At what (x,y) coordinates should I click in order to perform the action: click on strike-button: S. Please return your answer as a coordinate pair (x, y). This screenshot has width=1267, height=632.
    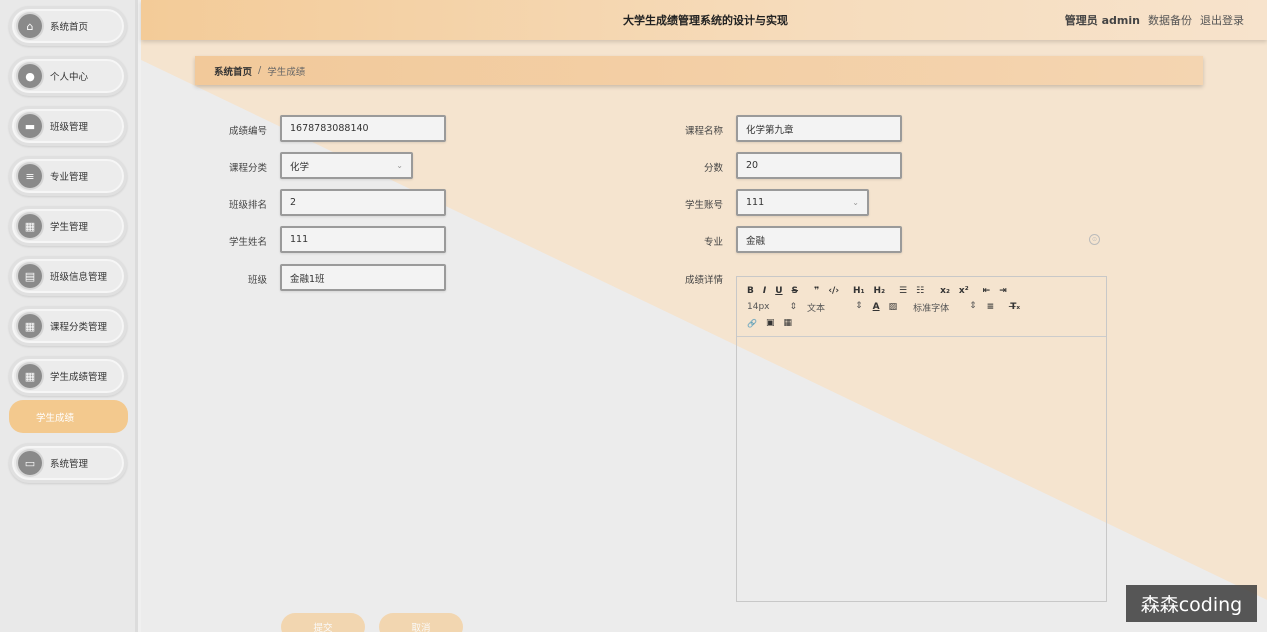
    Looking at the image, I should click on (795, 291).